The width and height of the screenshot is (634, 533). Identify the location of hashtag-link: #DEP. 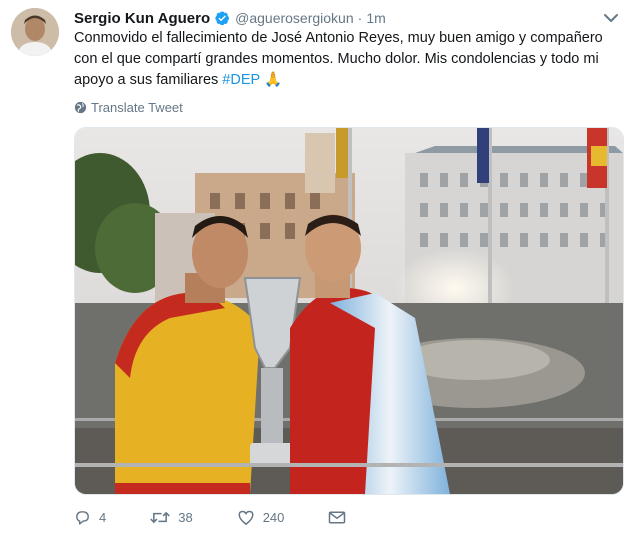
(241, 80).